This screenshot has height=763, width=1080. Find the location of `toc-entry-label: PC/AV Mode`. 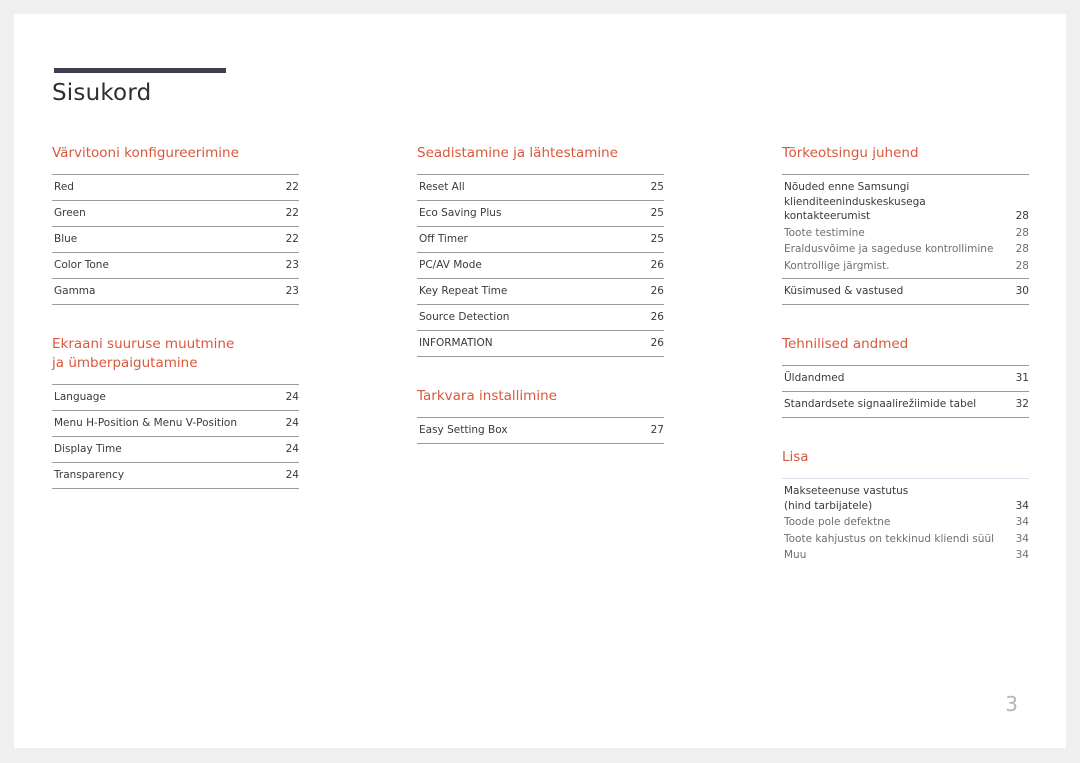

toc-entry-label: PC/AV Mode is located at coordinates (450, 265).